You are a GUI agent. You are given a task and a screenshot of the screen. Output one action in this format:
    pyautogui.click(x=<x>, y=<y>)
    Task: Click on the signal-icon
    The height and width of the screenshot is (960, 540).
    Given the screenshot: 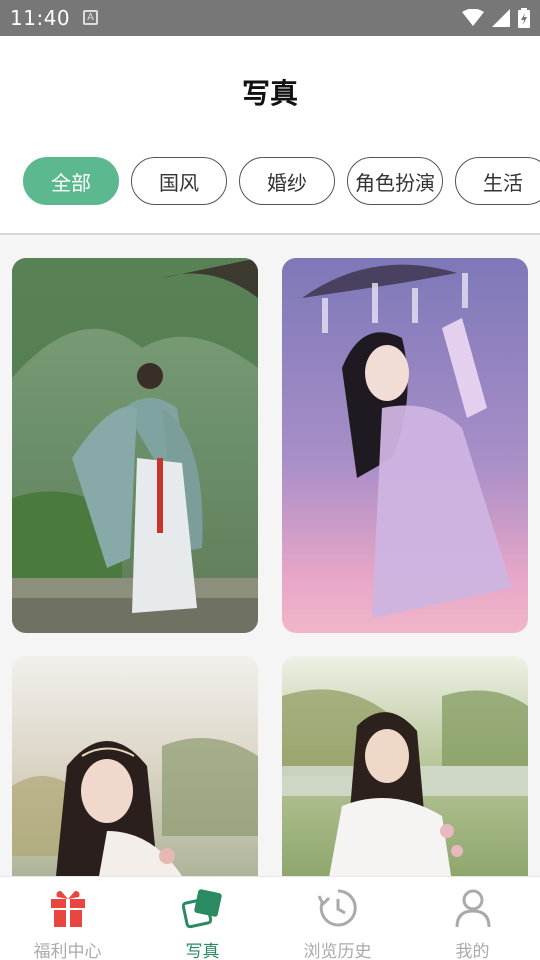 What is the action you would take?
    pyautogui.click(x=501, y=18)
    